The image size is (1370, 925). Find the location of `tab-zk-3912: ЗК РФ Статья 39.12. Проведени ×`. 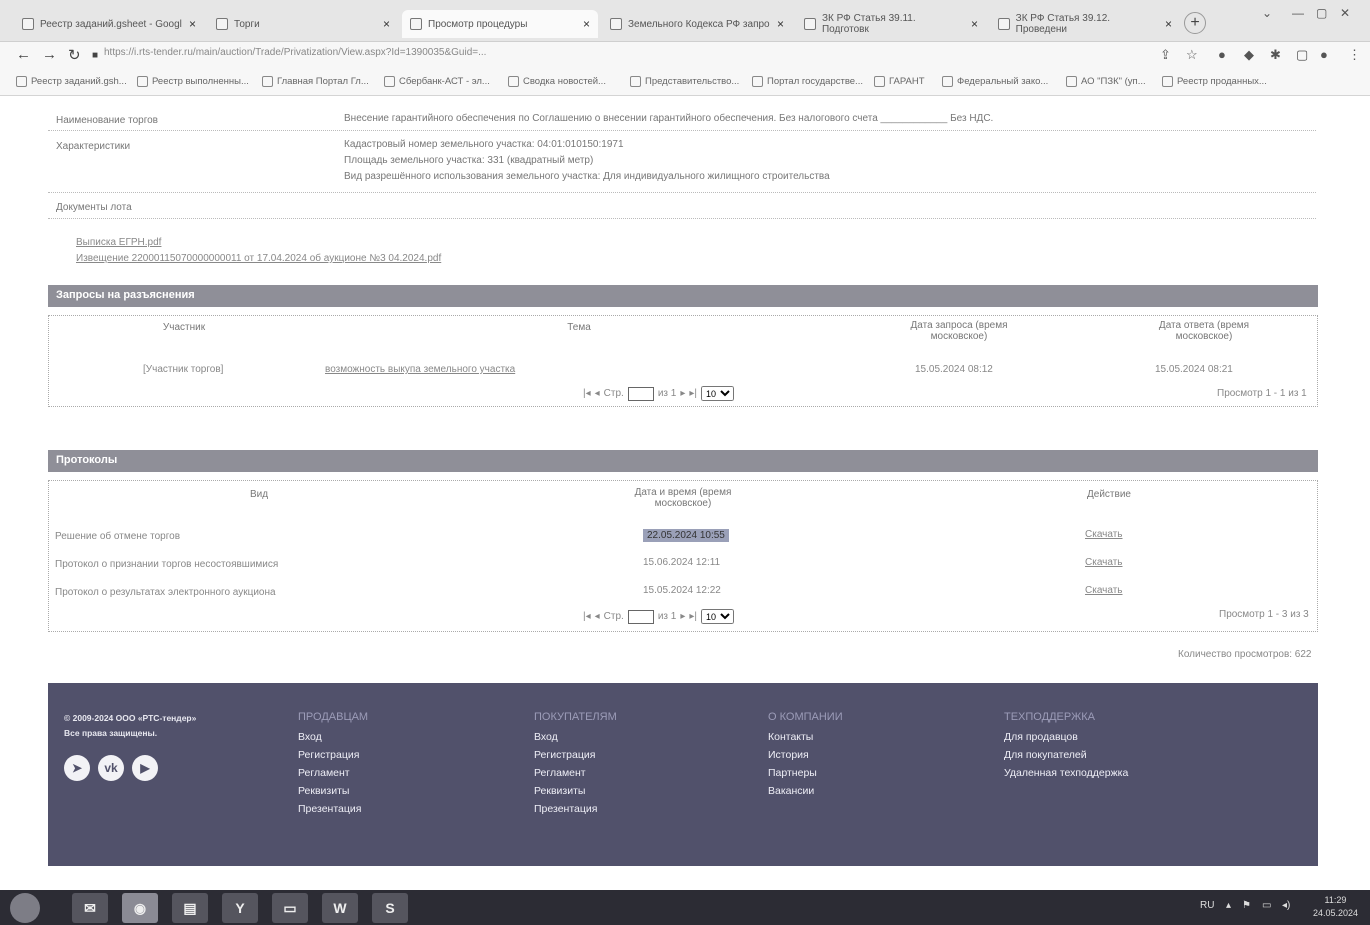

tab-zk-3912: ЗК РФ Статья 39.12. Проведени × is located at coordinates (1085, 24).